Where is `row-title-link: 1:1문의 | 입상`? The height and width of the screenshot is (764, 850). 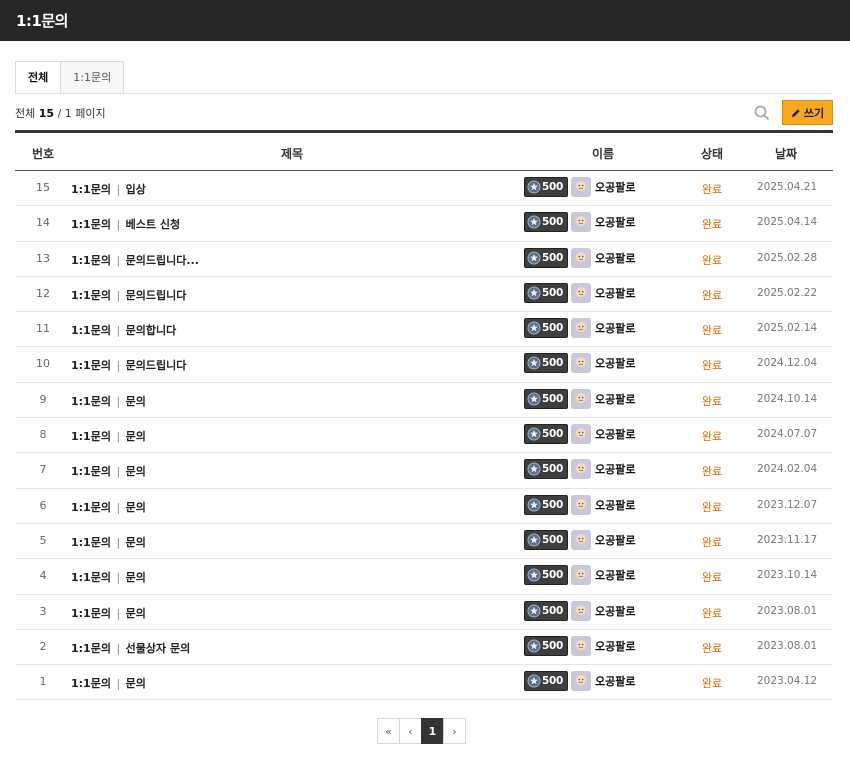 row-title-link: 1:1문의 | 입상 is located at coordinates (108, 189).